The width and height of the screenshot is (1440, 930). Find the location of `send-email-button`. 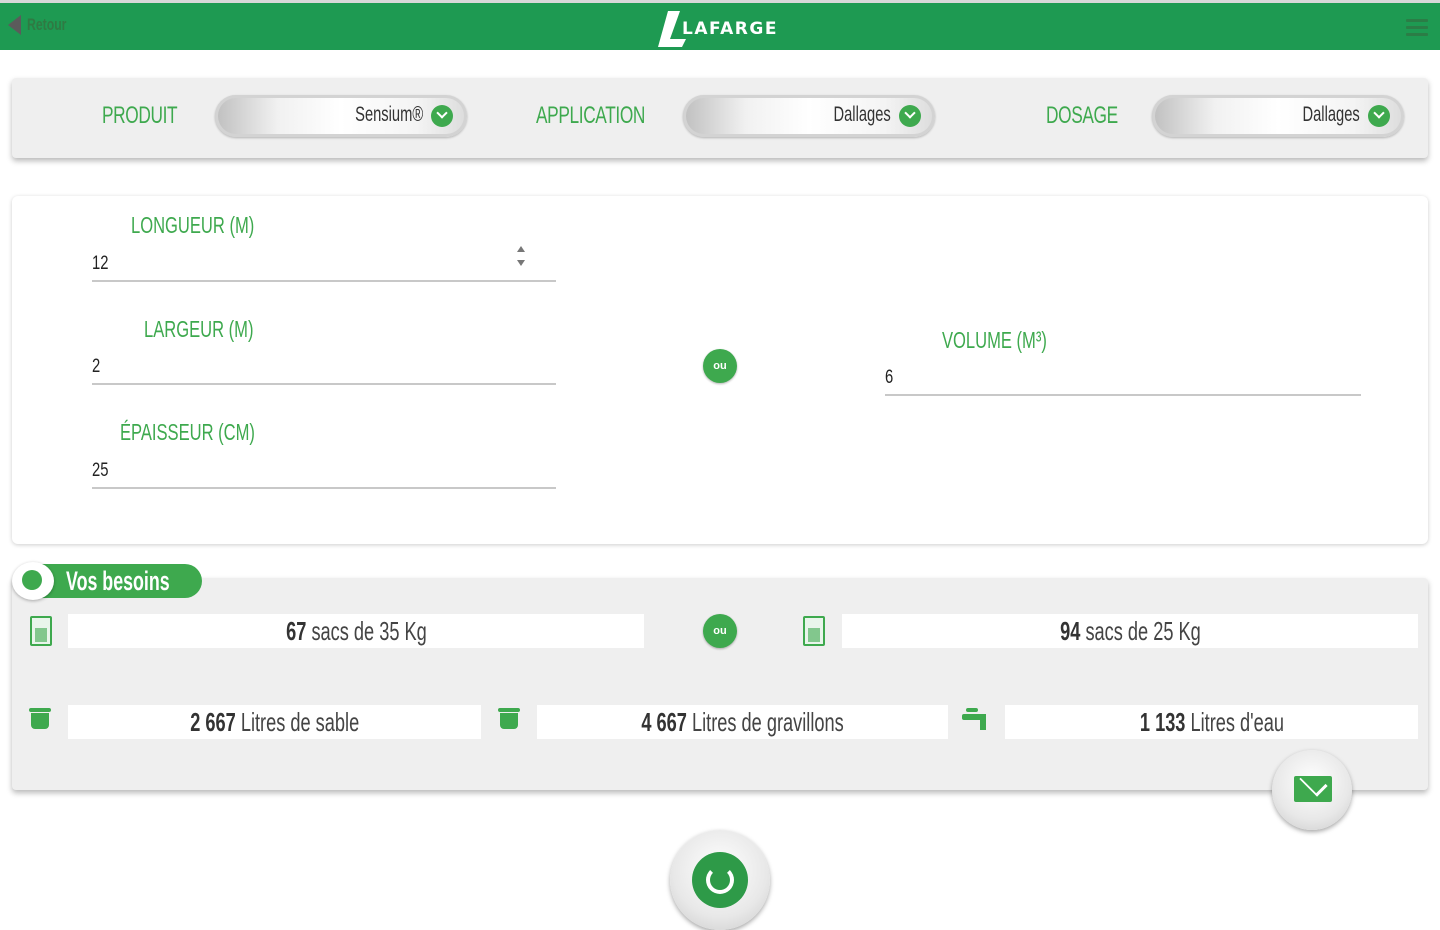

send-email-button is located at coordinates (1312, 790).